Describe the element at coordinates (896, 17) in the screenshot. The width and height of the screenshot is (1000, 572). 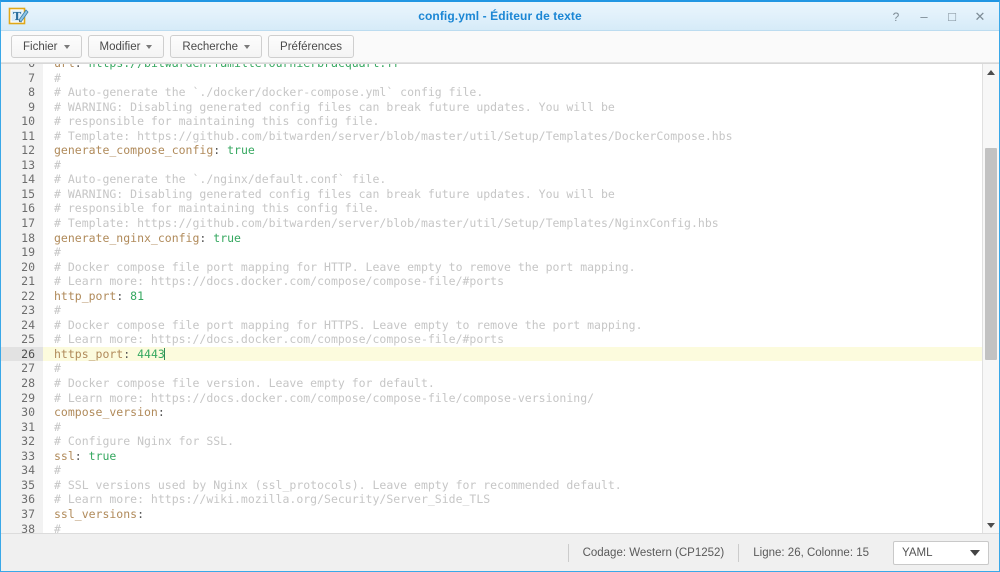
I see `help-button: ?` at that location.